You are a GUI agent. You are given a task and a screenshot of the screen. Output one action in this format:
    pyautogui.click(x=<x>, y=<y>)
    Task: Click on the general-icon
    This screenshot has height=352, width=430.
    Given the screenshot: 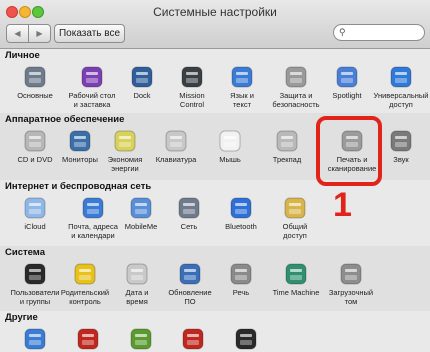 What is the action you would take?
    pyautogui.click(x=35, y=77)
    